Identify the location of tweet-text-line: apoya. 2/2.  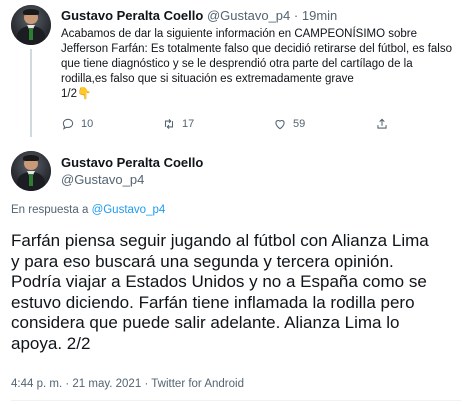
(51, 343).